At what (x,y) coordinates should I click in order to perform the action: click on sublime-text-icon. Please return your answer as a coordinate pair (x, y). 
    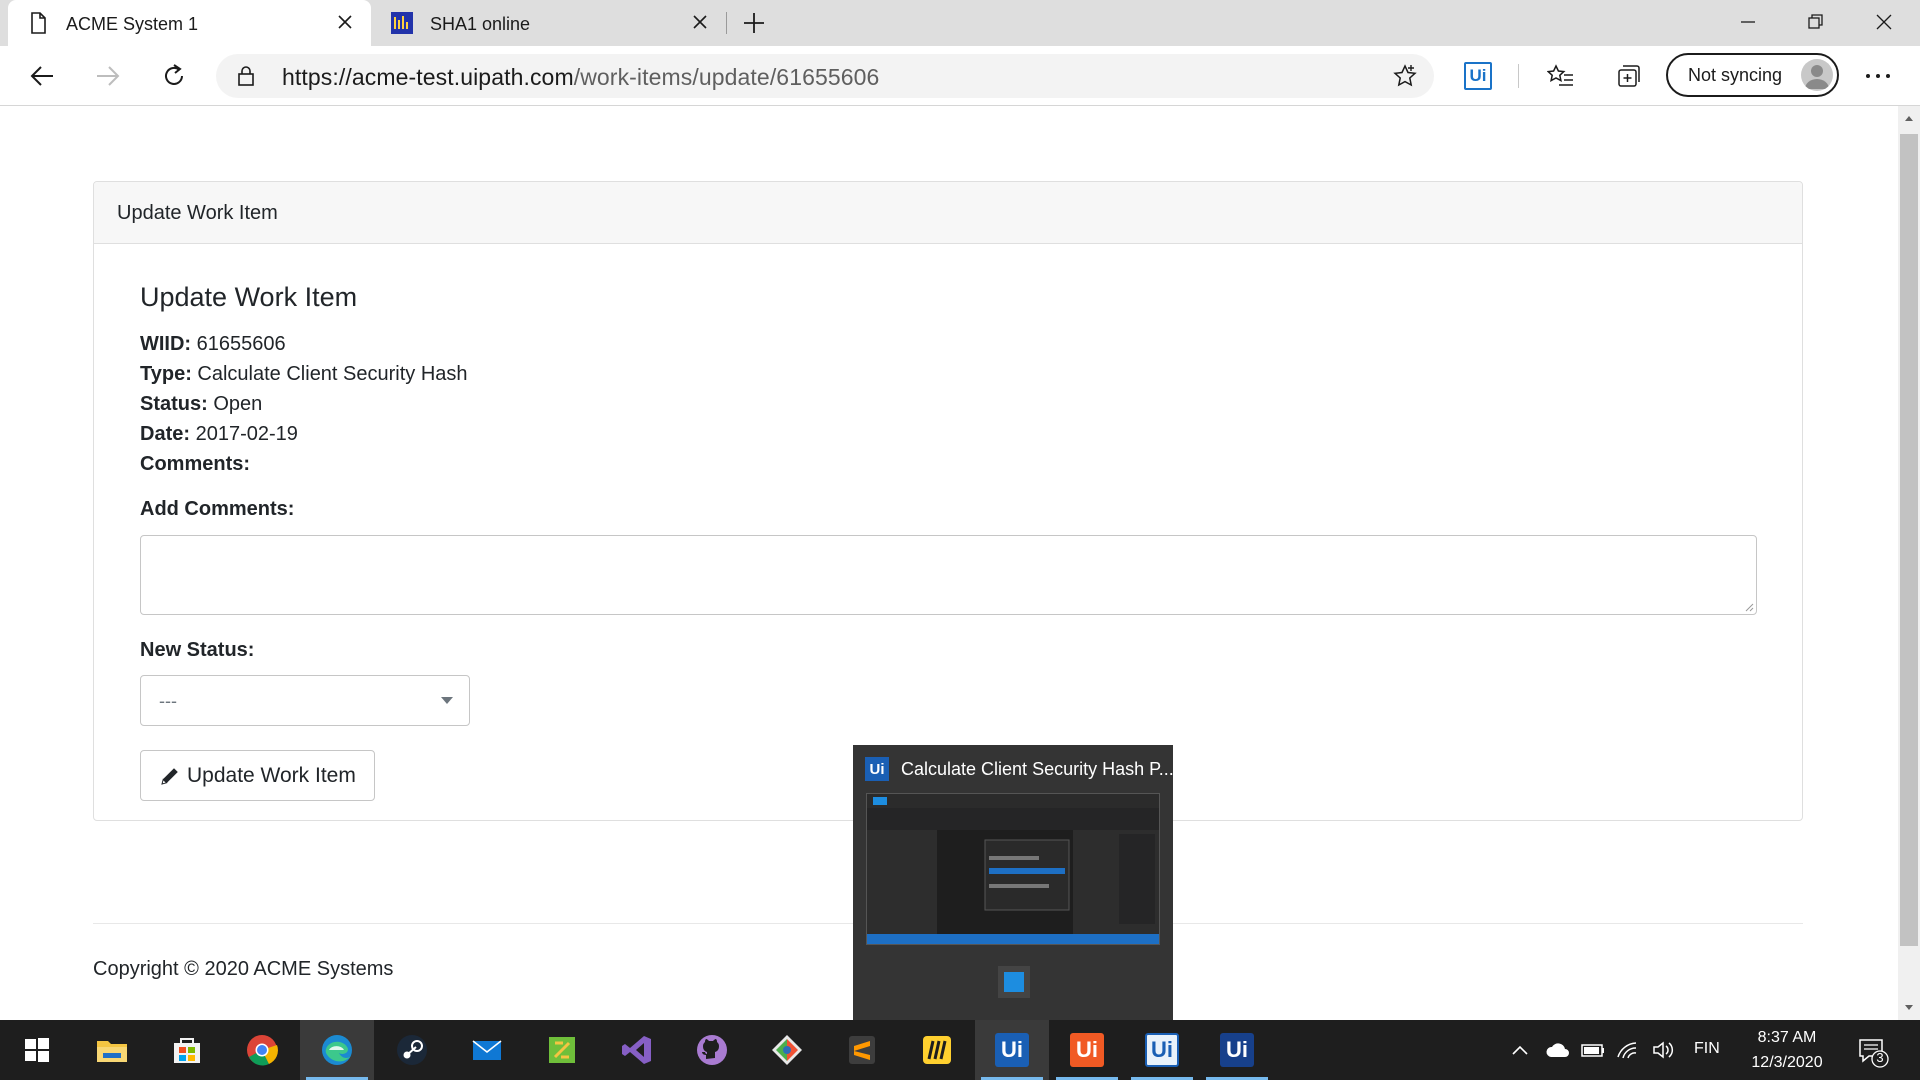
    Looking at the image, I should click on (862, 1050).